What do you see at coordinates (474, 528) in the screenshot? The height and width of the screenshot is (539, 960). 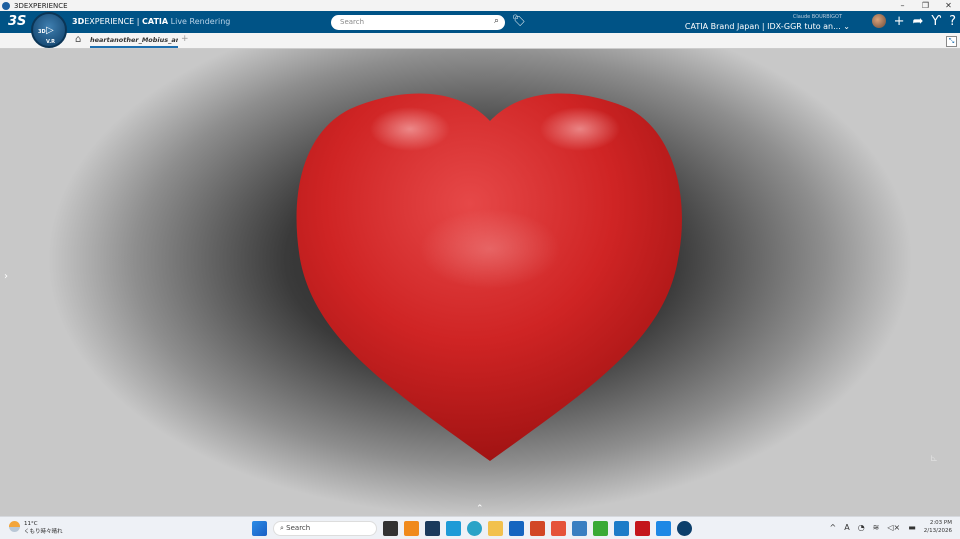 I see `edge-icon` at bounding box center [474, 528].